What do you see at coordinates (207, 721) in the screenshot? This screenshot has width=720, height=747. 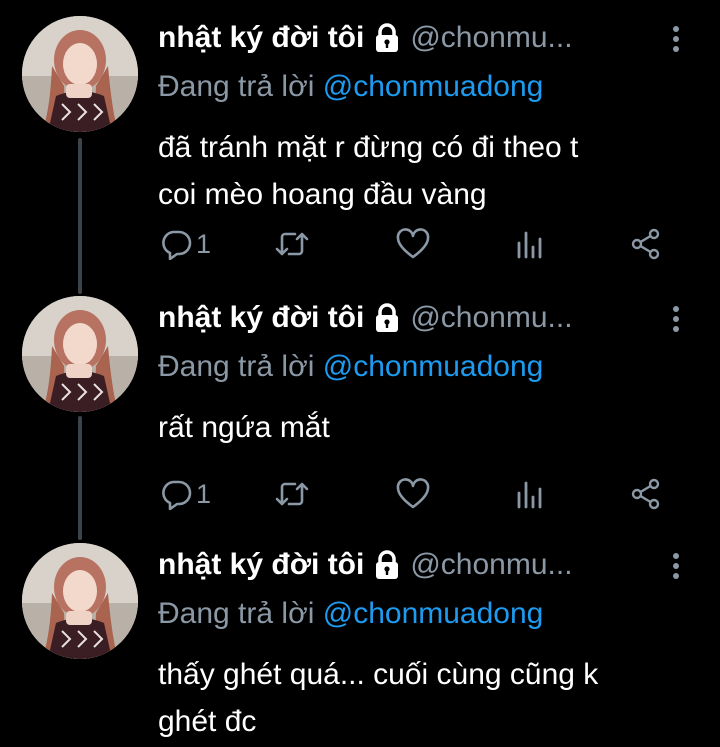 I see `tweet-text-line: ghét đc` at bounding box center [207, 721].